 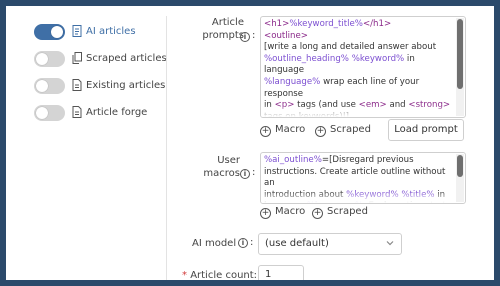 I want to click on ai-articles-toggle, so click(x=49, y=32).